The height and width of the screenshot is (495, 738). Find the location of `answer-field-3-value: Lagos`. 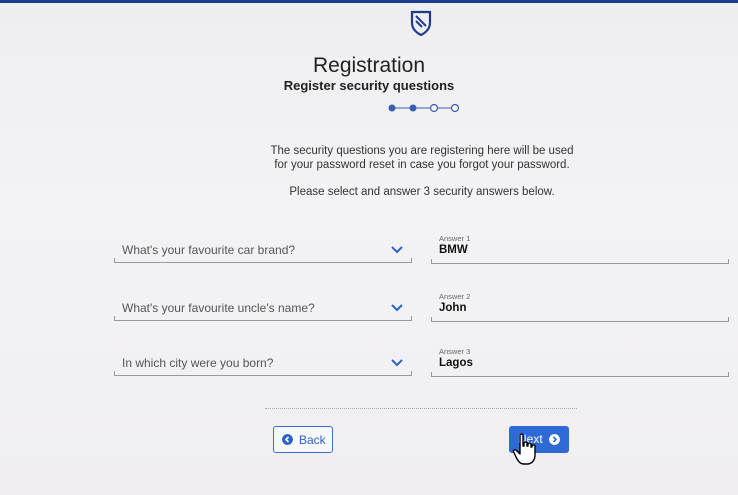

answer-field-3-value: Lagos is located at coordinates (456, 363).